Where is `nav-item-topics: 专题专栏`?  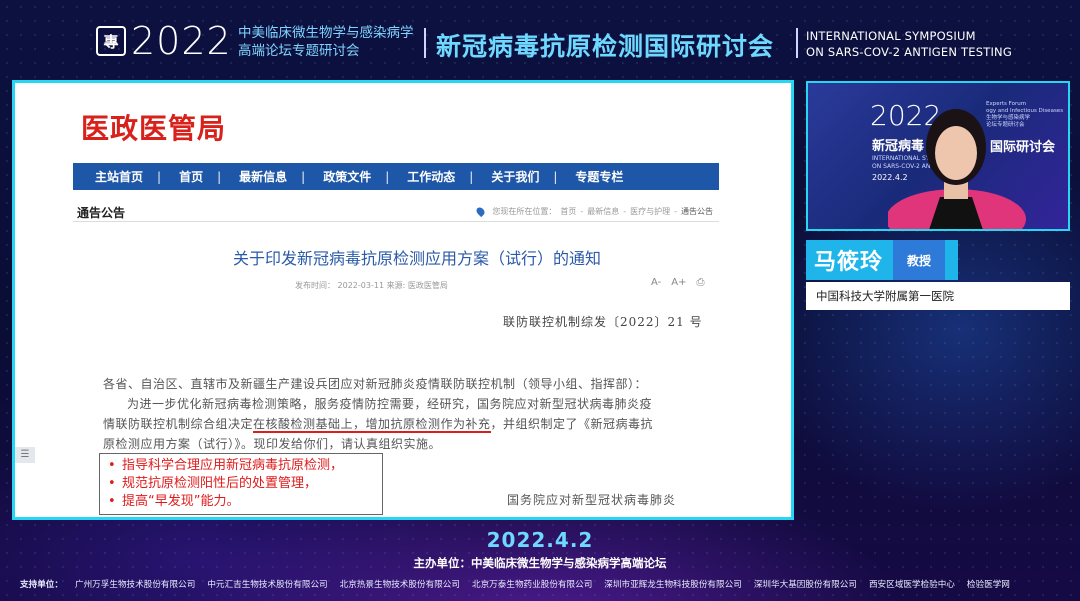
nav-item-topics: 专题专栏 is located at coordinates (599, 176).